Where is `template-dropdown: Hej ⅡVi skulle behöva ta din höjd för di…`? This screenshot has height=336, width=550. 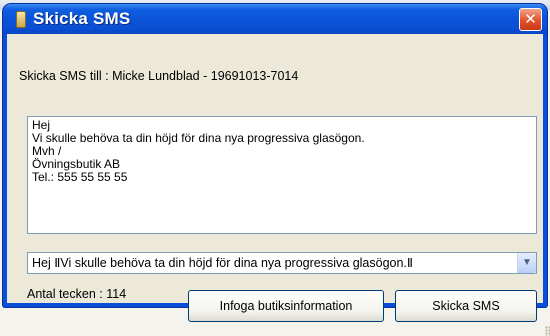
template-dropdown: Hej ⅡVi skulle behöva ta din höjd för di… is located at coordinates (282, 263).